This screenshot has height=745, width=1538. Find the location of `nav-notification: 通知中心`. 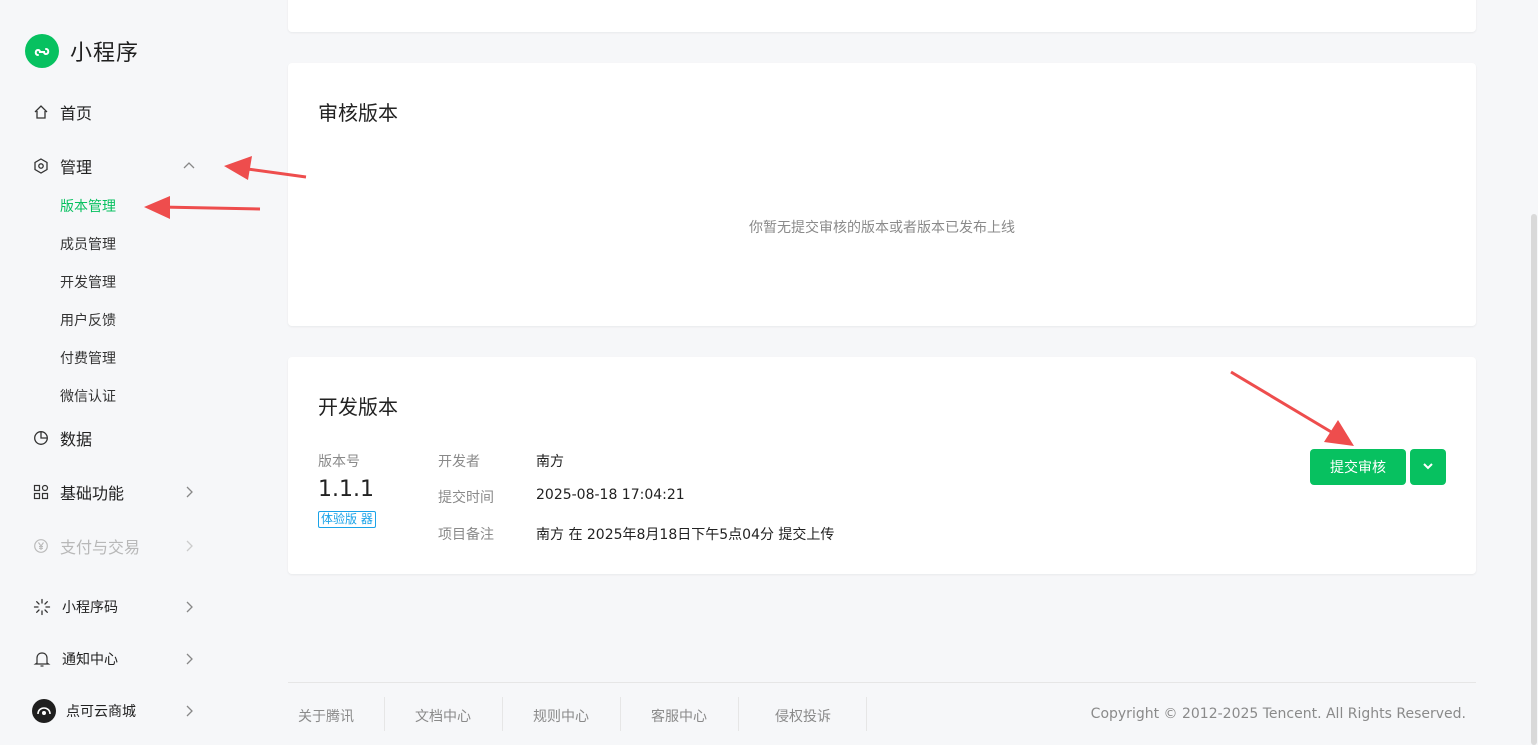

nav-notification: 通知中心 is located at coordinates (75, 659).